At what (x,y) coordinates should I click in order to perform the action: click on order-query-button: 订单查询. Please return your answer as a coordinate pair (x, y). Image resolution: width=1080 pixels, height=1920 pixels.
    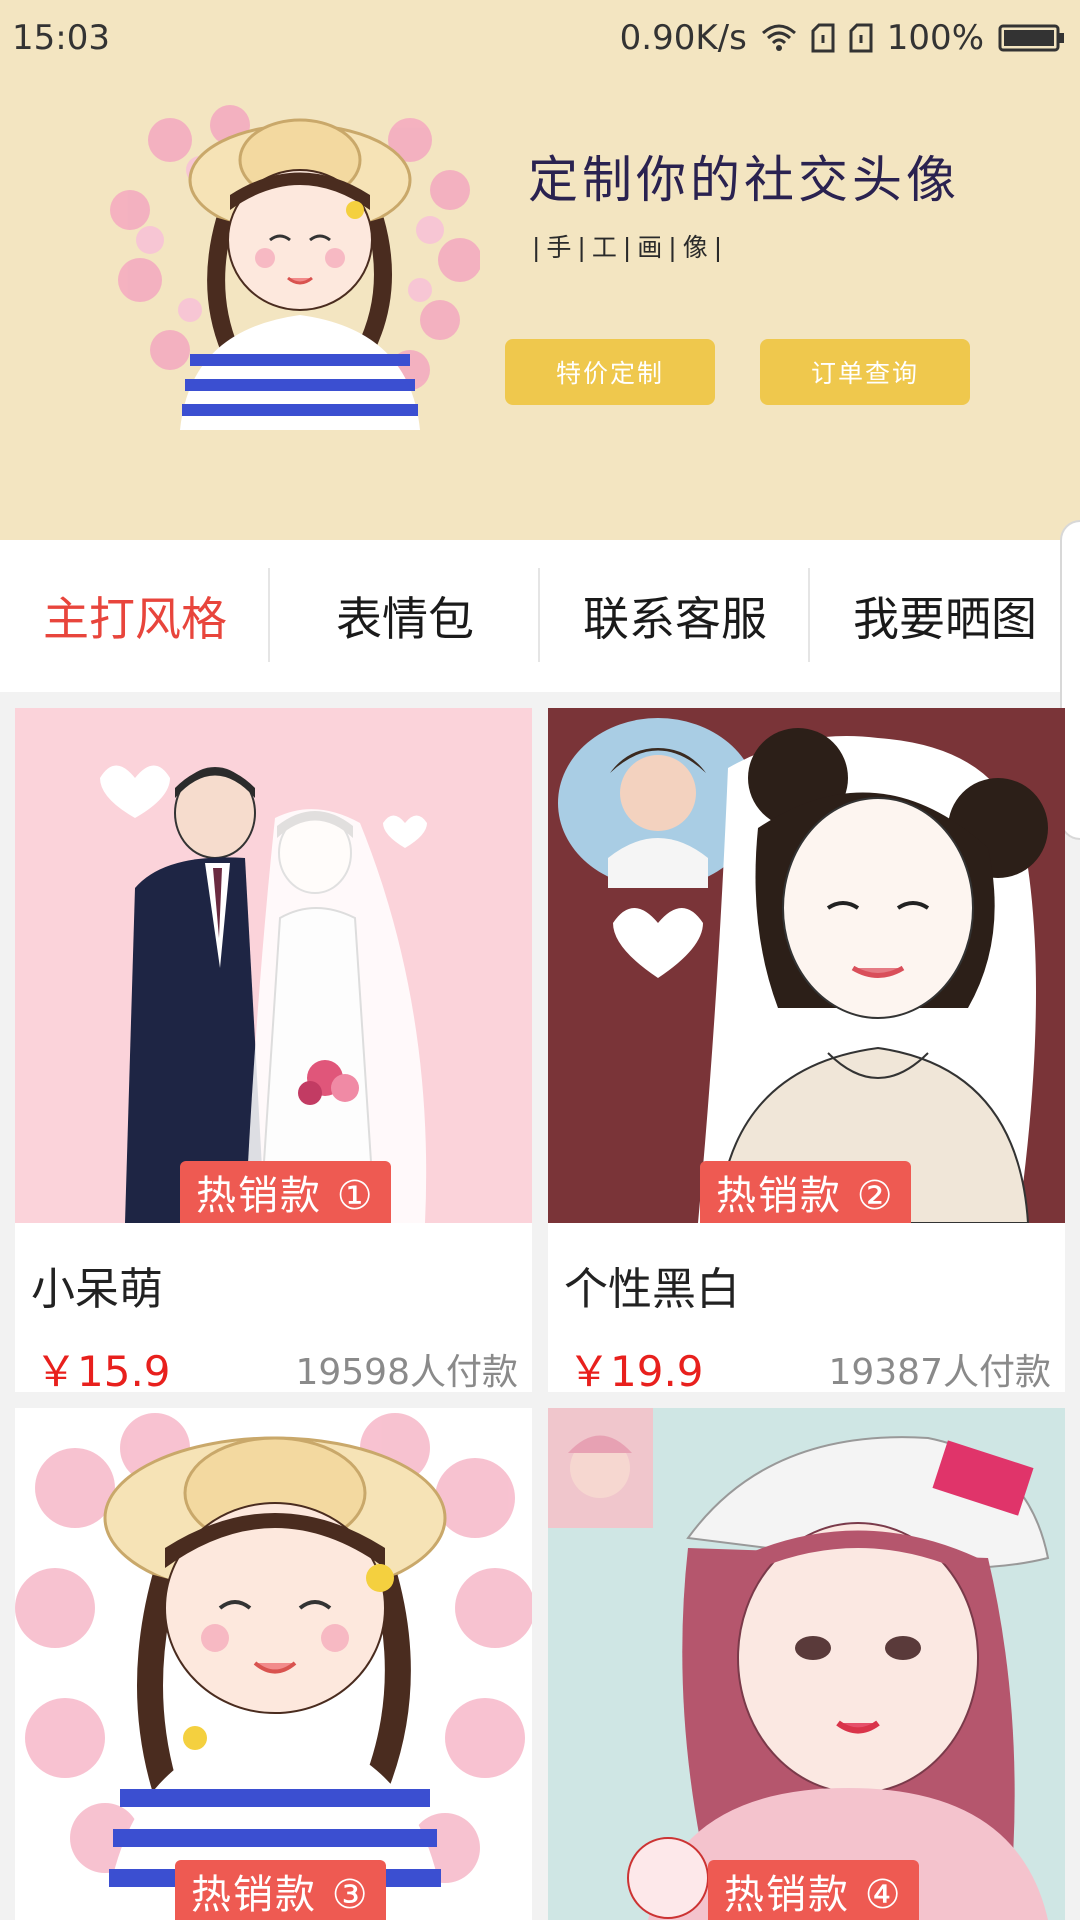
    Looking at the image, I should click on (865, 372).